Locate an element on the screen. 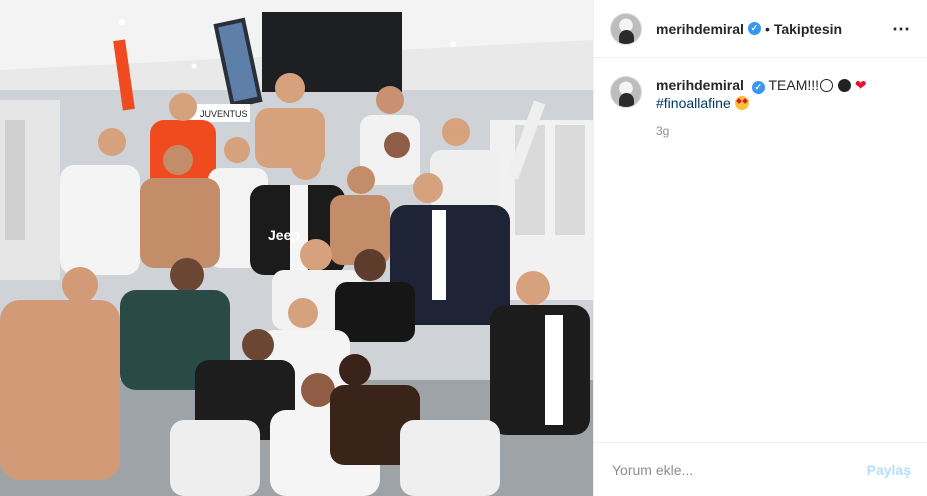 The width and height of the screenshot is (927, 496). post-time: 3g is located at coordinates (761, 131).